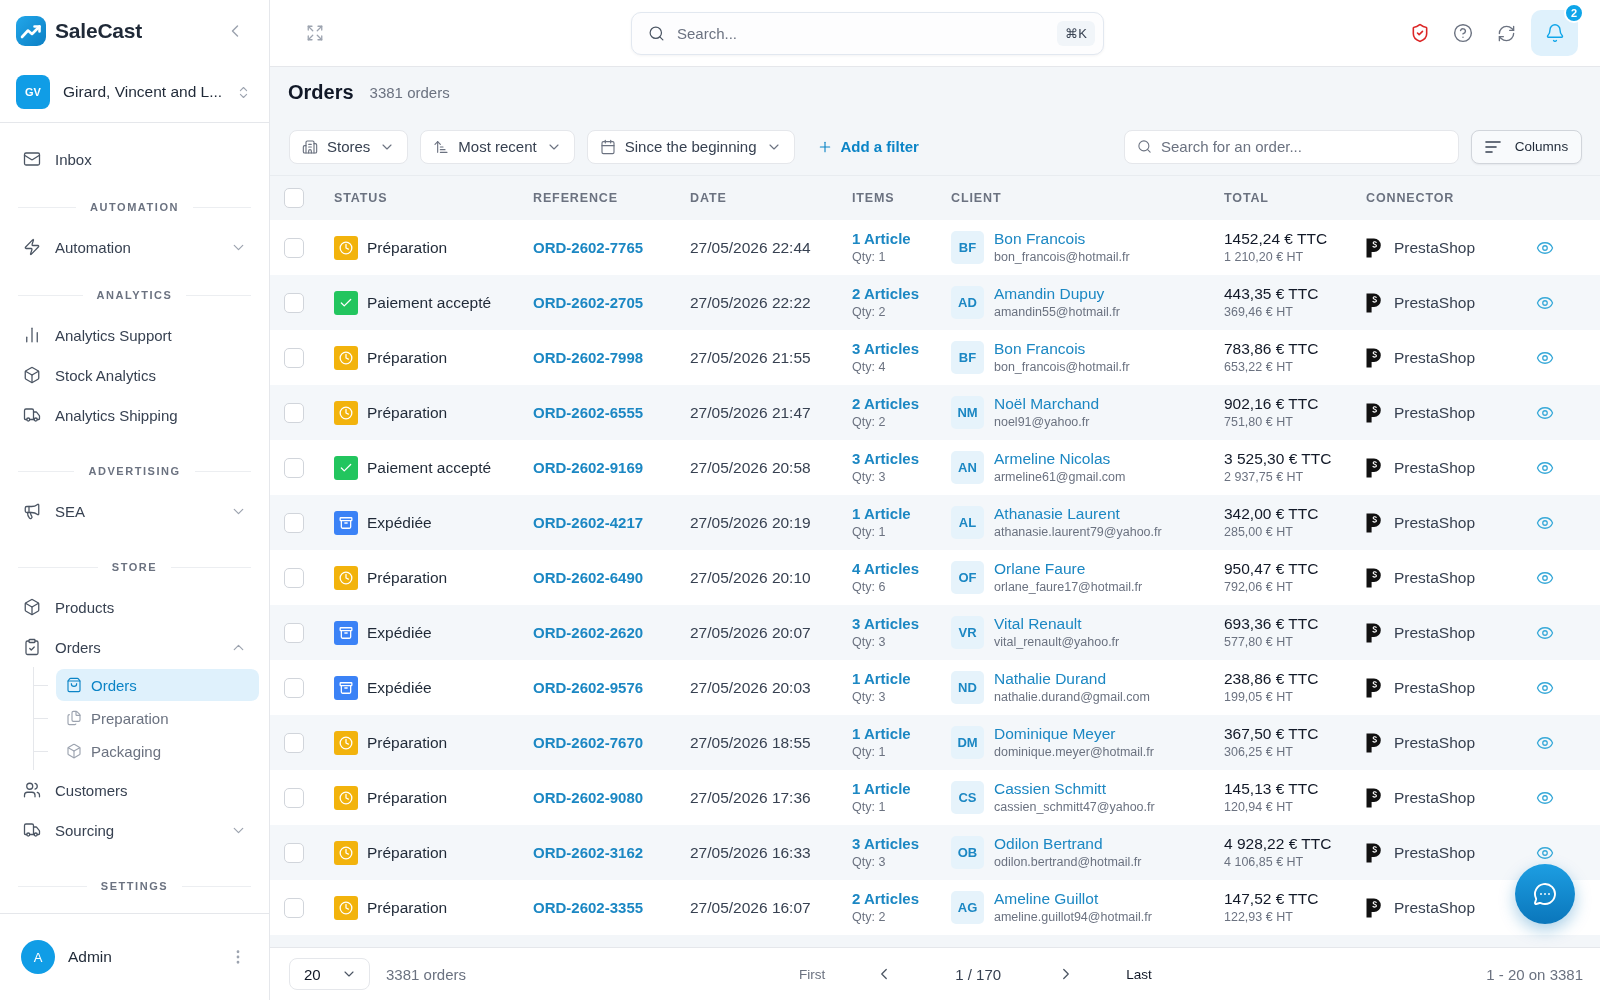  I want to click on order-reference: ORD-2602-3162, so click(588, 852).